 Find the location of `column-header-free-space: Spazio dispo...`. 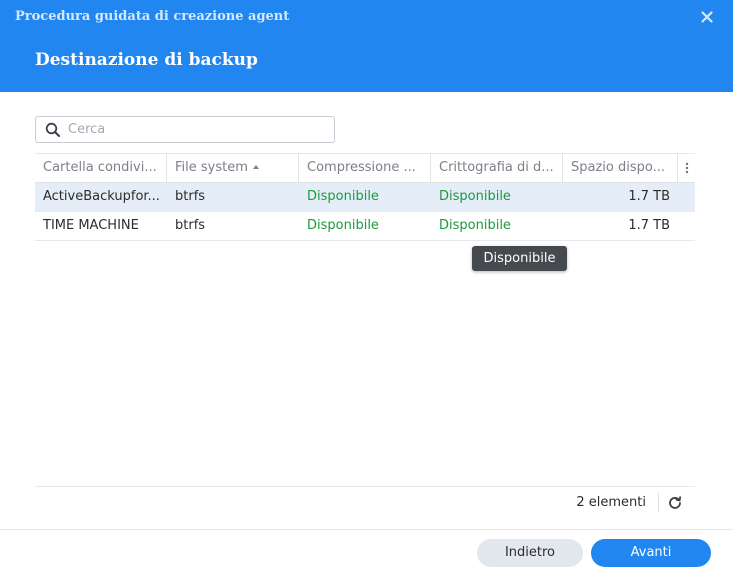

column-header-free-space: Spazio dispo... is located at coordinates (620, 168).